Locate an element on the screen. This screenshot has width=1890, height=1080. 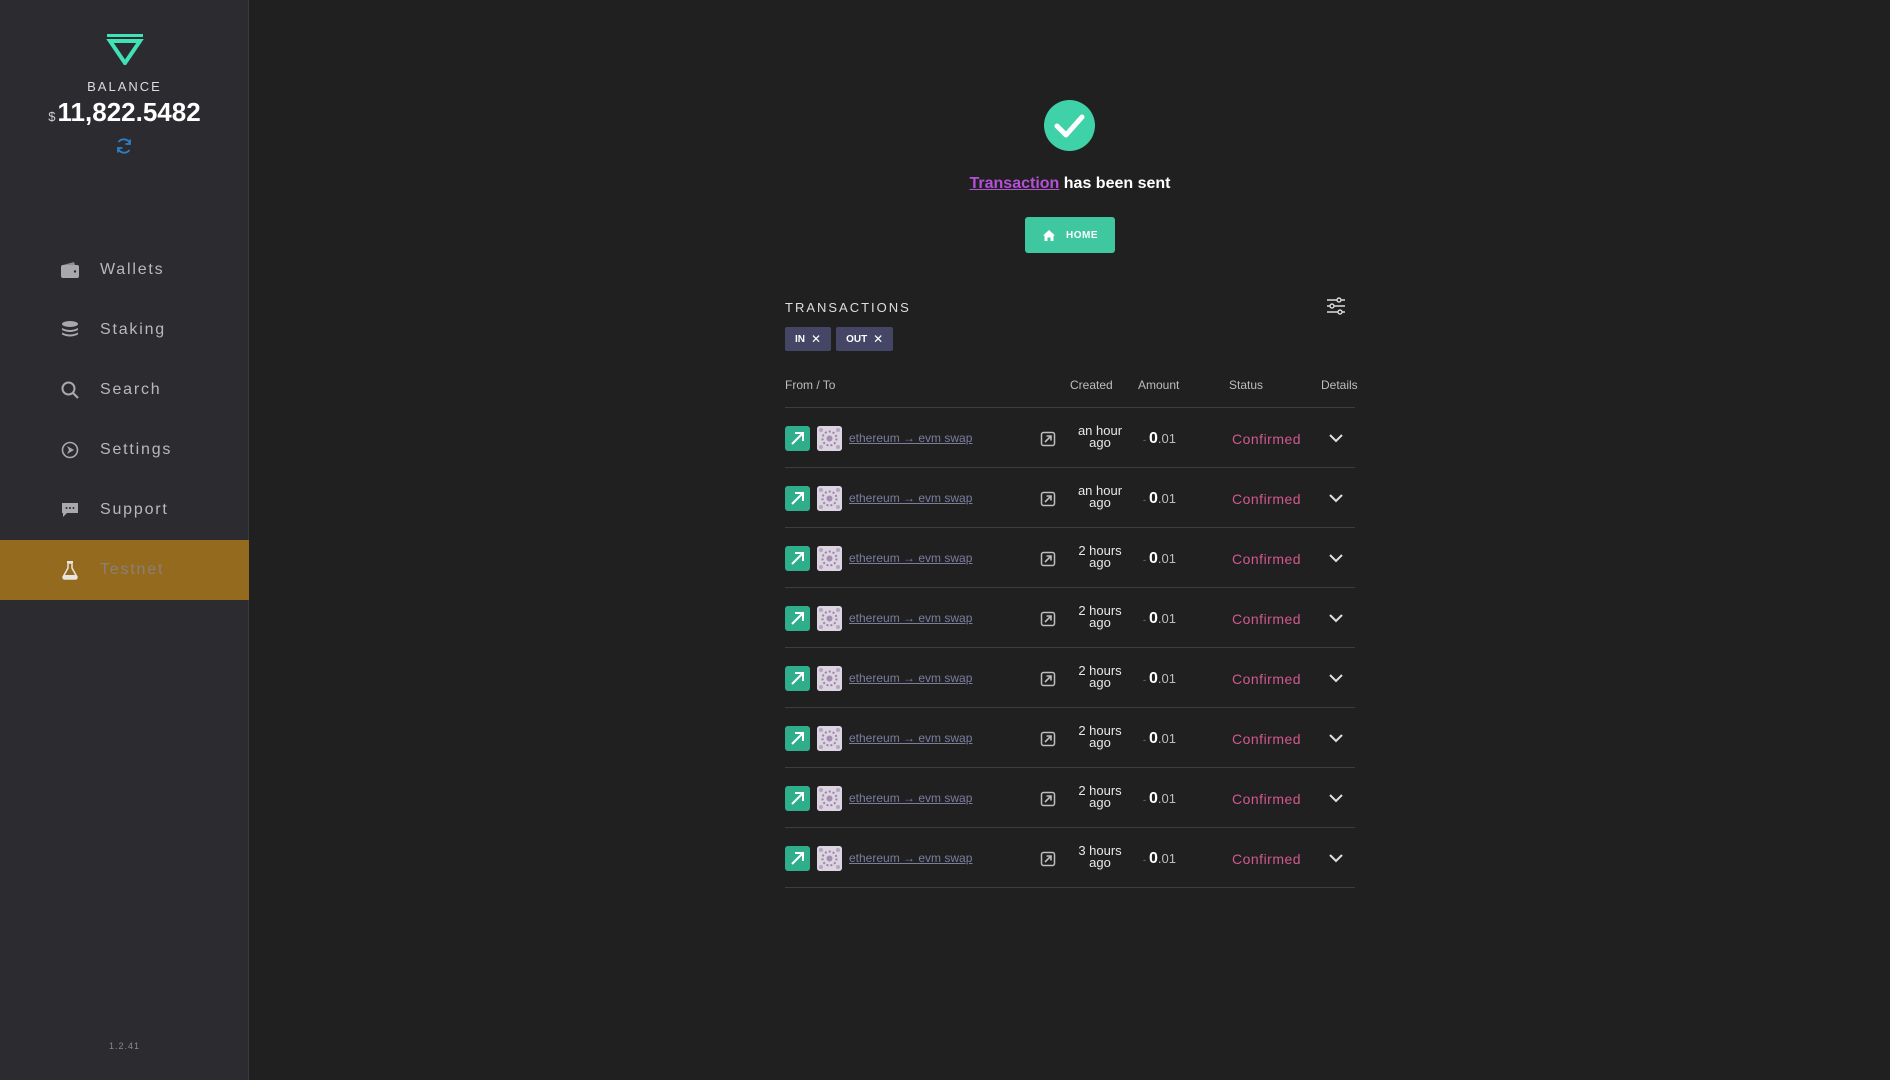
search-icon is located at coordinates (70, 390).